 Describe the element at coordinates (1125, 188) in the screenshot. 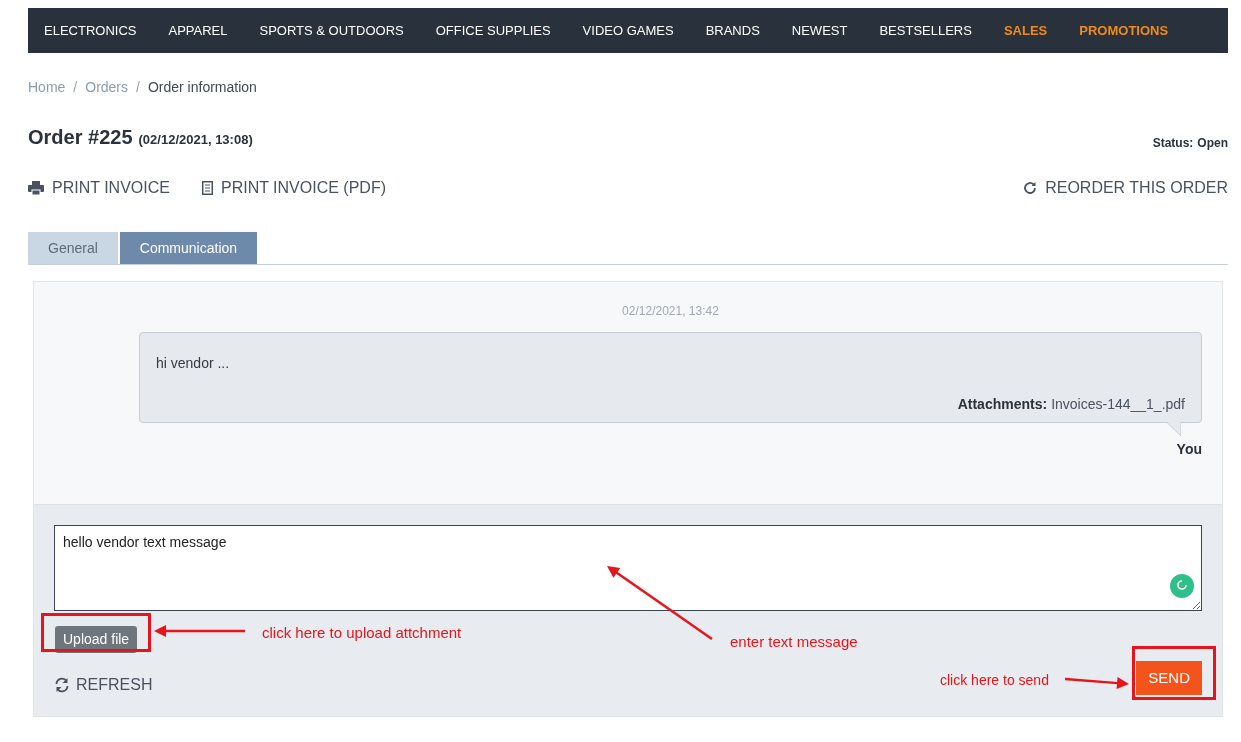

I see `action-link: REORDER THIS ORDER` at that location.